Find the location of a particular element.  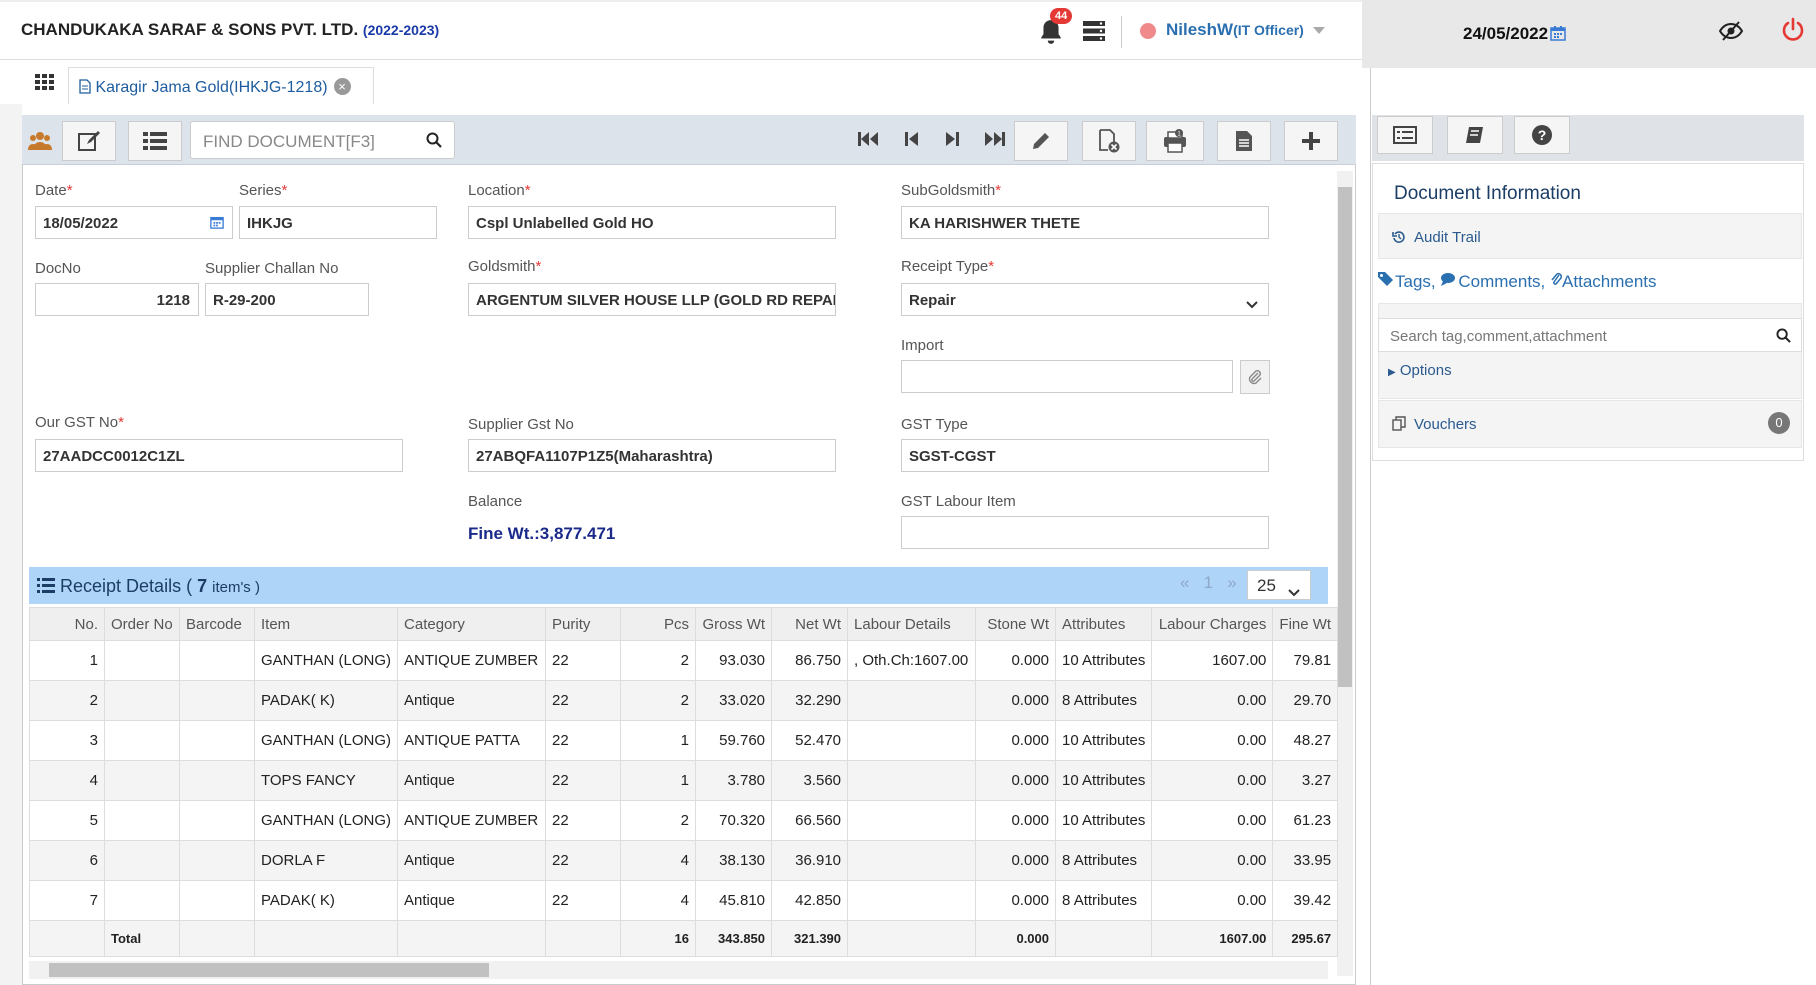

column-header: Pcs is located at coordinates (658, 624).